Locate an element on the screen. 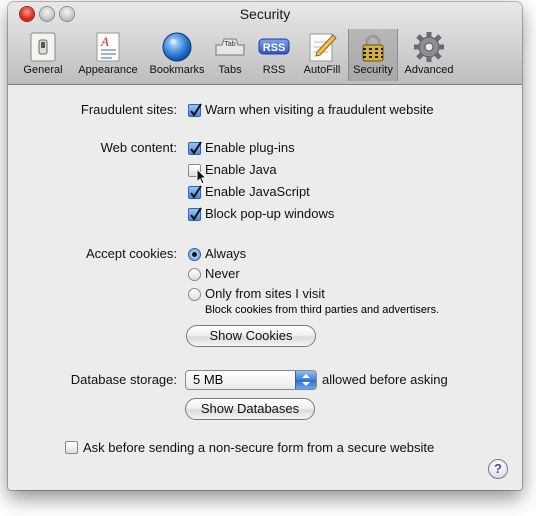 The image size is (536, 516). gear-icon is located at coordinates (429, 47).